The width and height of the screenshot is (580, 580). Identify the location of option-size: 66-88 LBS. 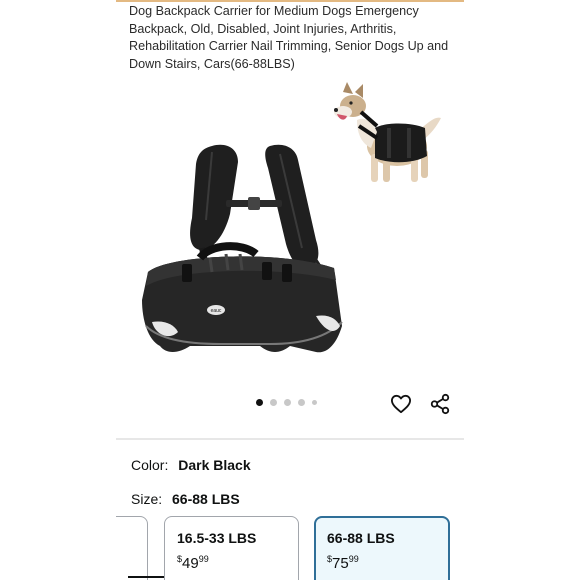
(361, 538).